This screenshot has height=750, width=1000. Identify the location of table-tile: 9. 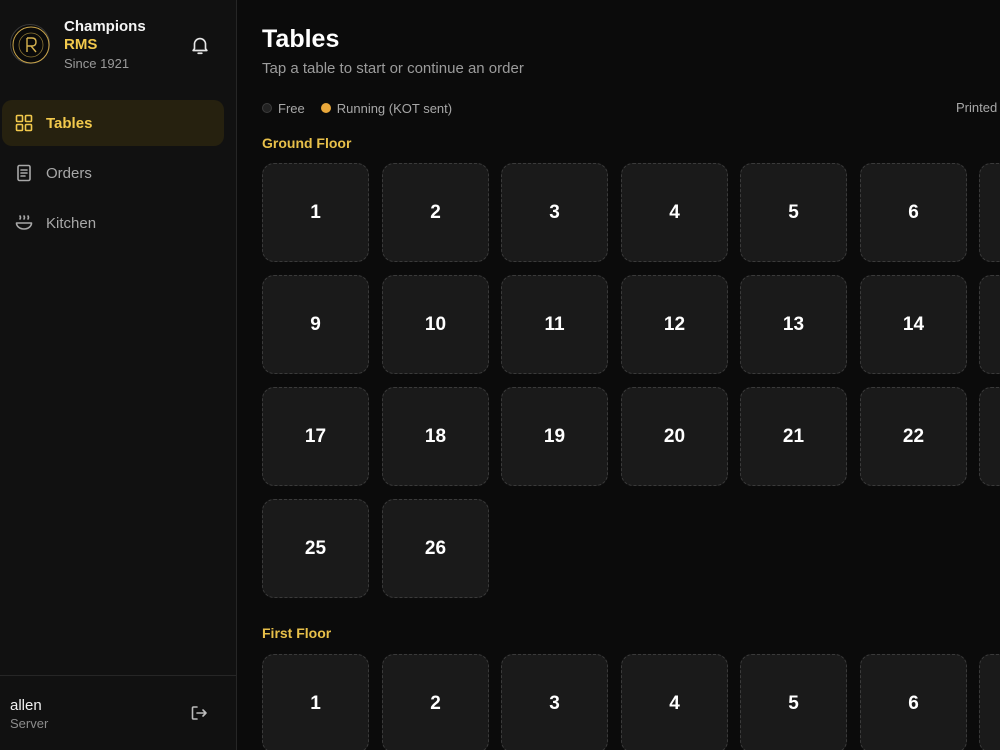
(315, 324).